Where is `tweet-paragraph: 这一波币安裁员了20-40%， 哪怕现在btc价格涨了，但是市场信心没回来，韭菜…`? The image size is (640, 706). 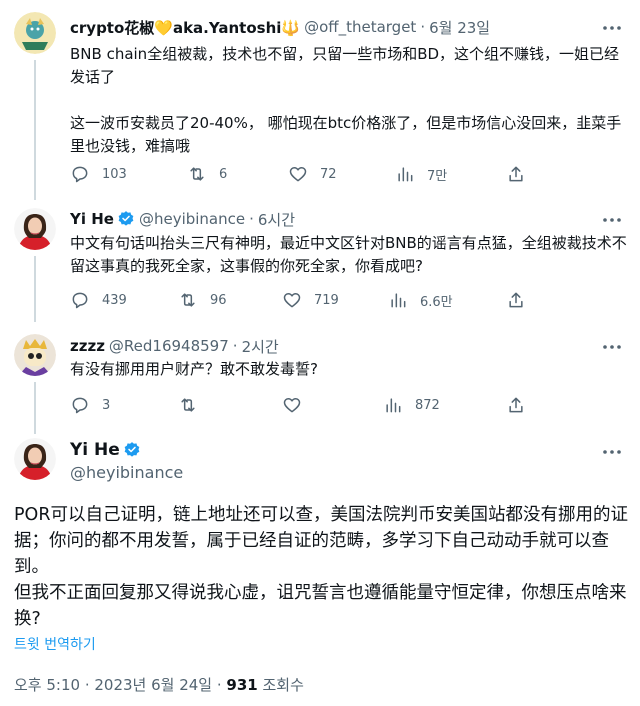
tweet-paragraph: 这一波币安裁员了20-40%， 哪怕现在btc价格涨了，但是市场信心没回来，韭菜… is located at coordinates (346, 134).